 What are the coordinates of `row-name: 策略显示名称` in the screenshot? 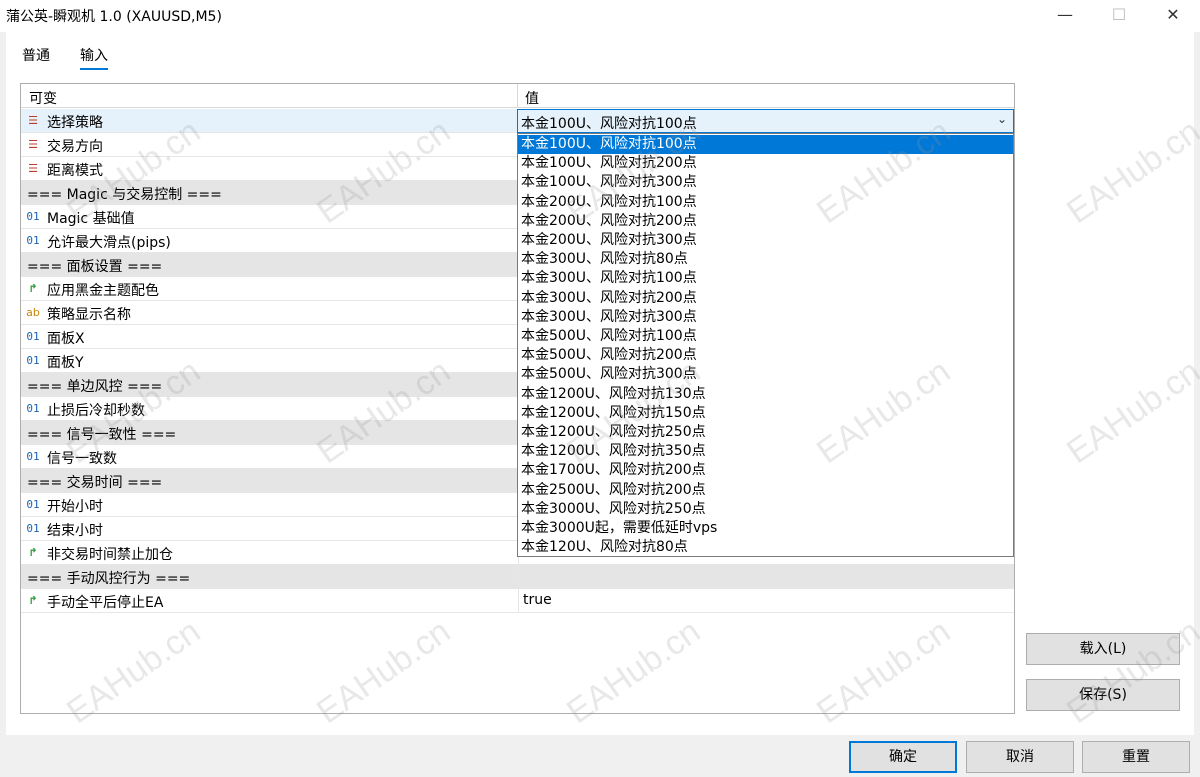 It's located at (89, 315).